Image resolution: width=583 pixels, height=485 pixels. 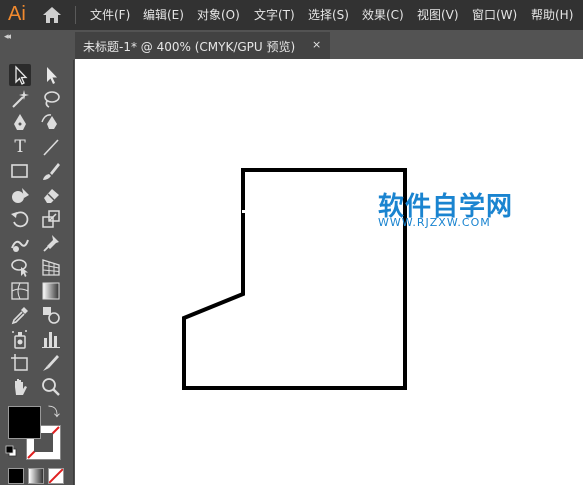 I want to click on document-tab-bar: 未标题-1* @ 400% (CMYK/GPU 预览) ×, so click(x=329, y=44).